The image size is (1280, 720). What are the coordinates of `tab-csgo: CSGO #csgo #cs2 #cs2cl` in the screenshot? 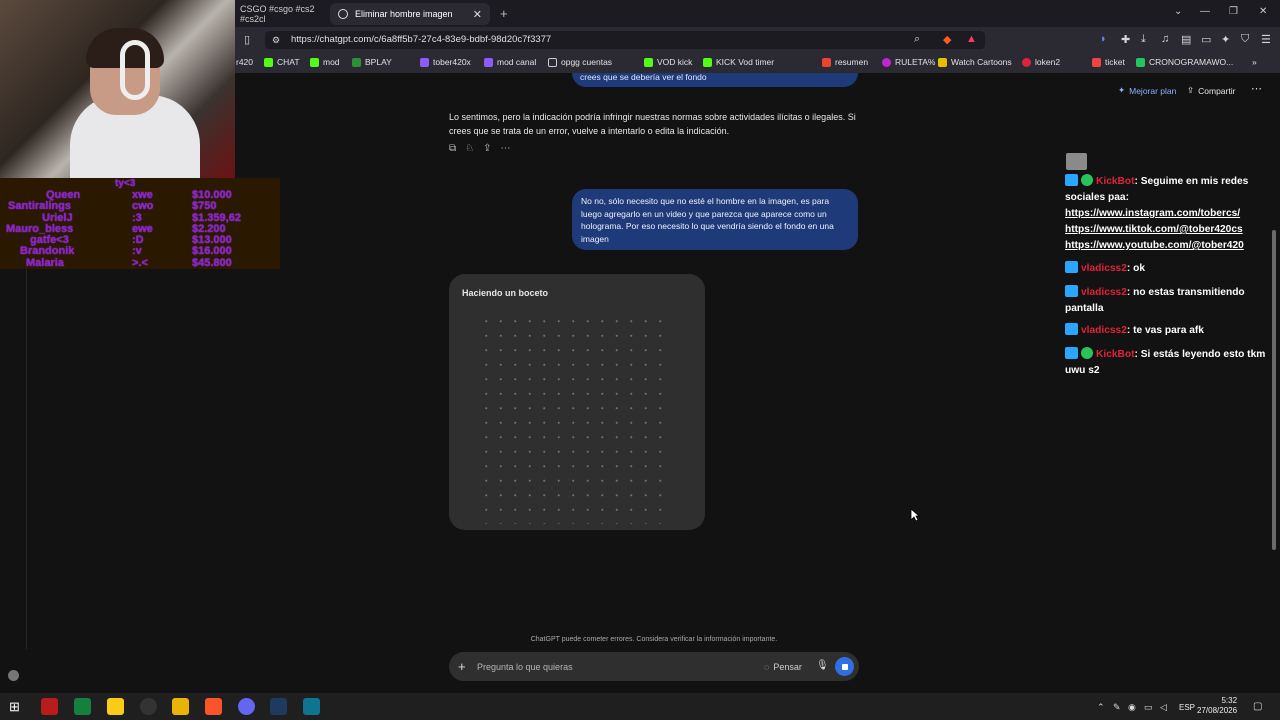 It's located at (280, 13).